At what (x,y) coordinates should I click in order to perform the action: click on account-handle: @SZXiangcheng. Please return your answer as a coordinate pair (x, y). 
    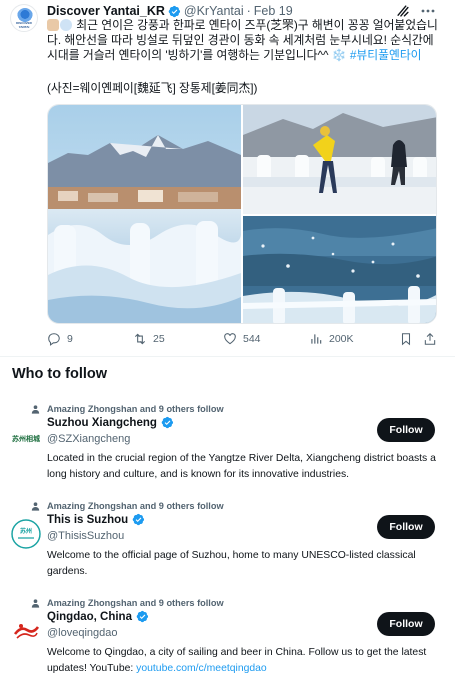
    Looking at the image, I should click on (88, 439).